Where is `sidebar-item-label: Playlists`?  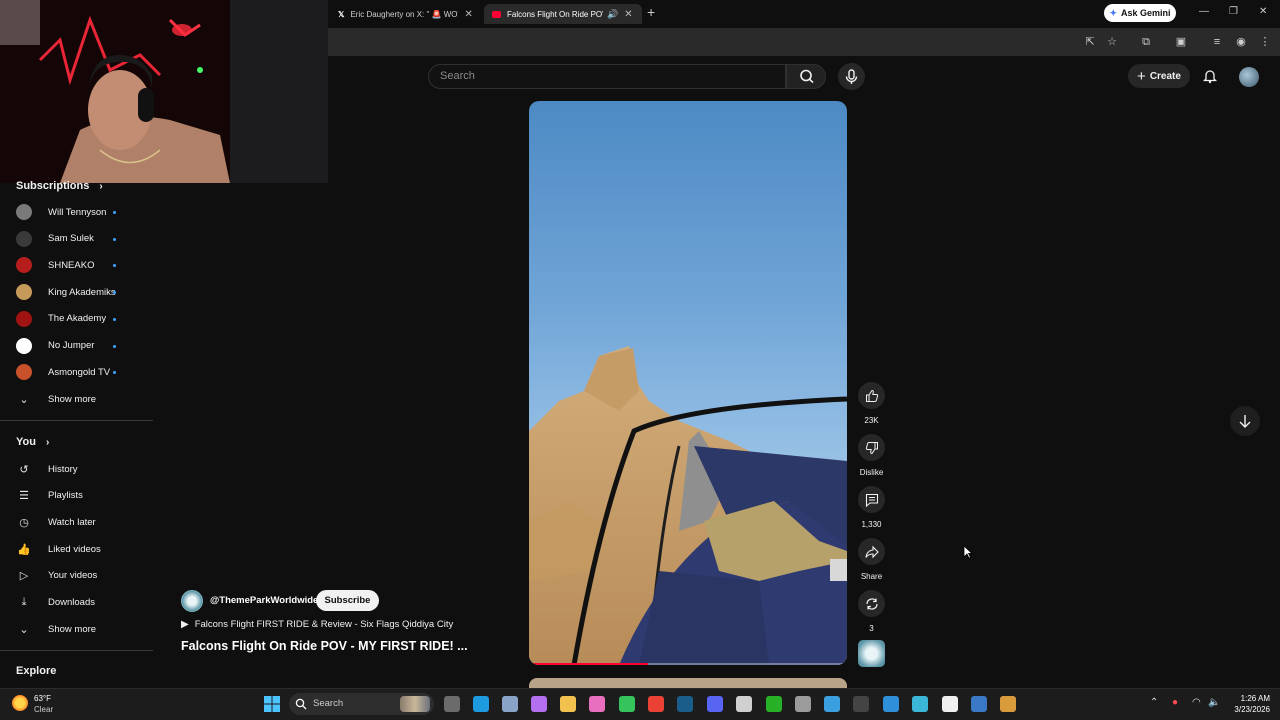 sidebar-item-label: Playlists is located at coordinates (65, 496).